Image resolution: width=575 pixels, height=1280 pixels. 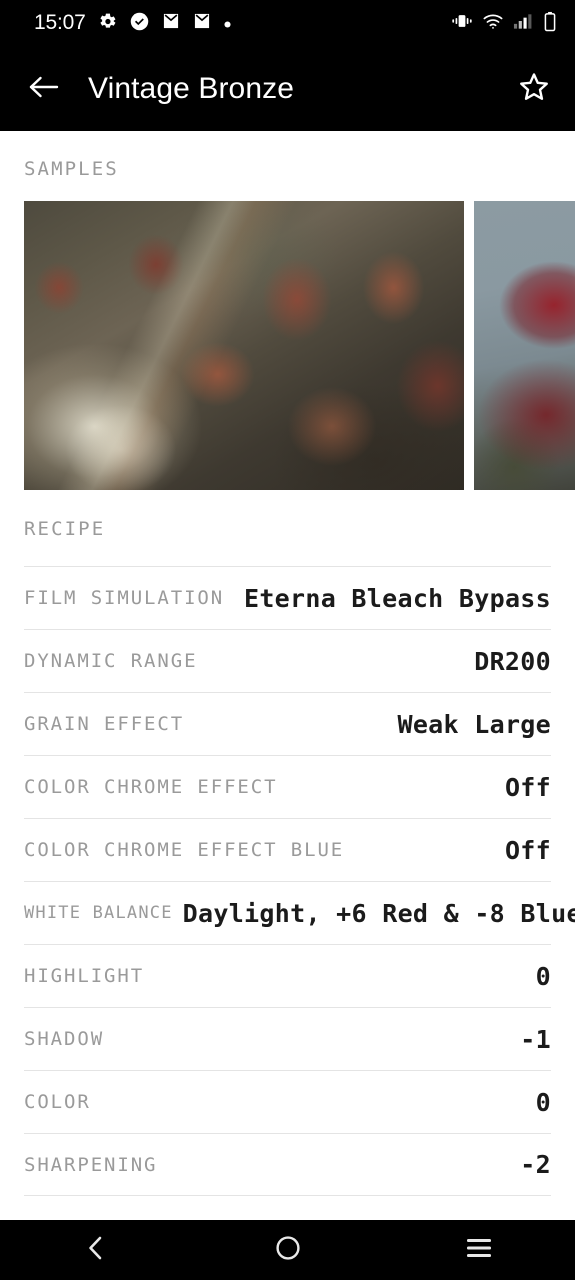 I want to click on back-arrow-icon, so click(x=44, y=89).